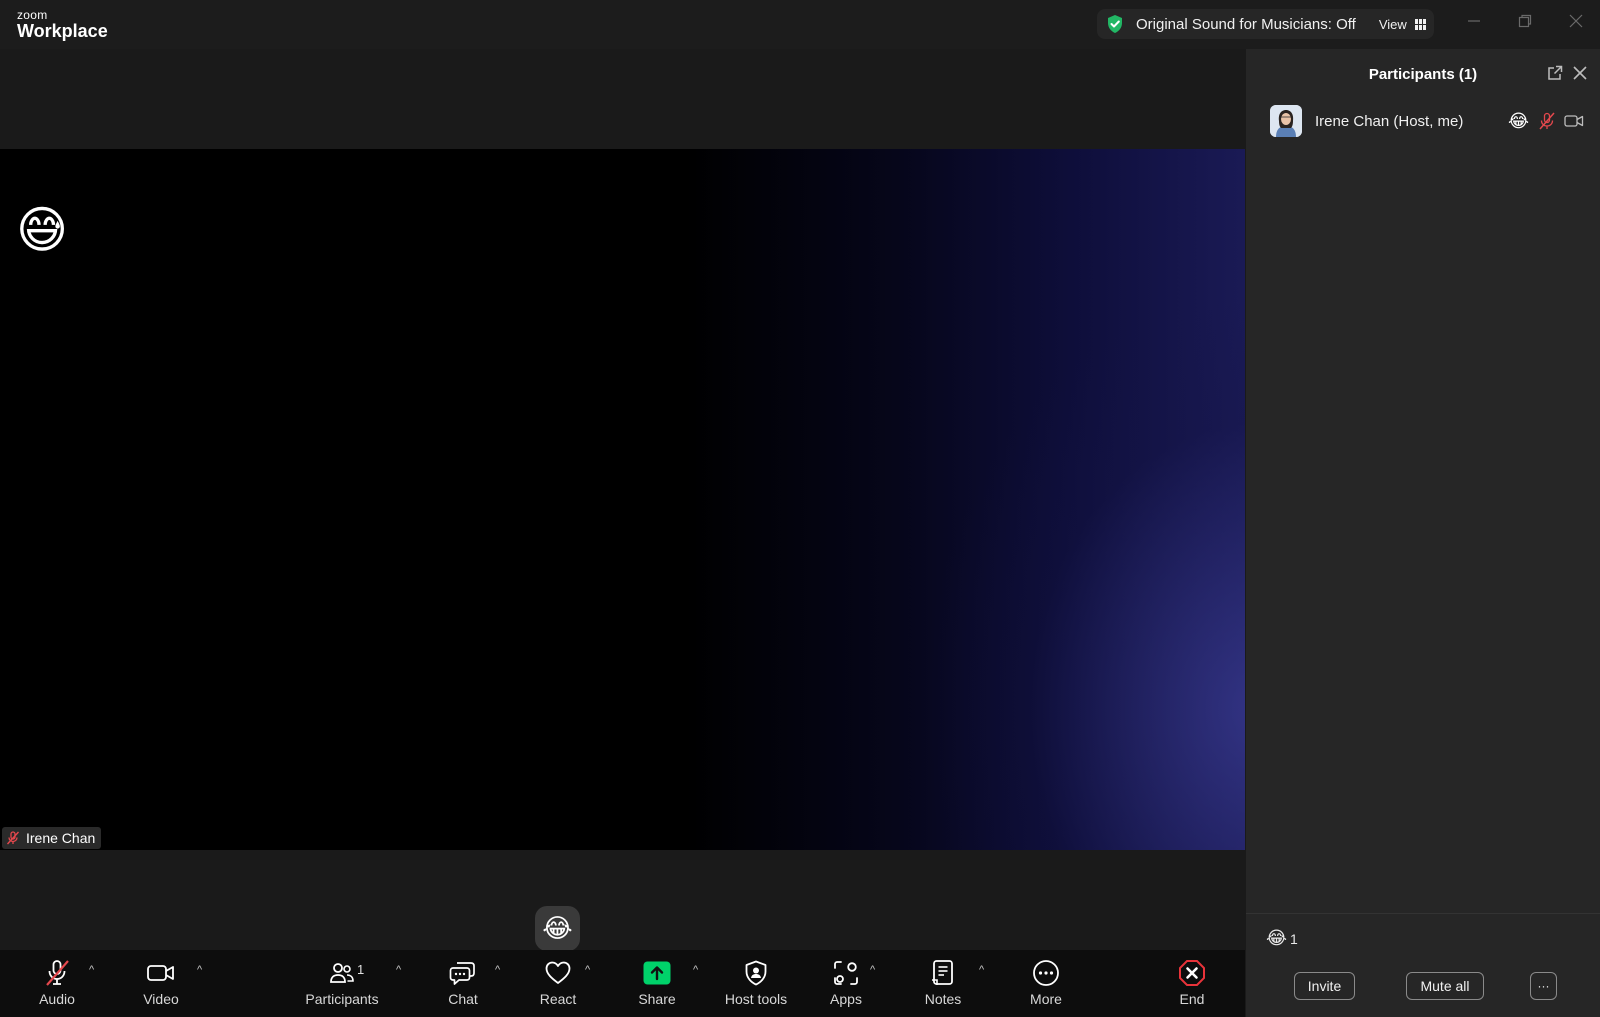 This screenshot has width=1600, height=1017. Describe the element at coordinates (161, 999) in the screenshot. I see `video-label: Video` at that location.